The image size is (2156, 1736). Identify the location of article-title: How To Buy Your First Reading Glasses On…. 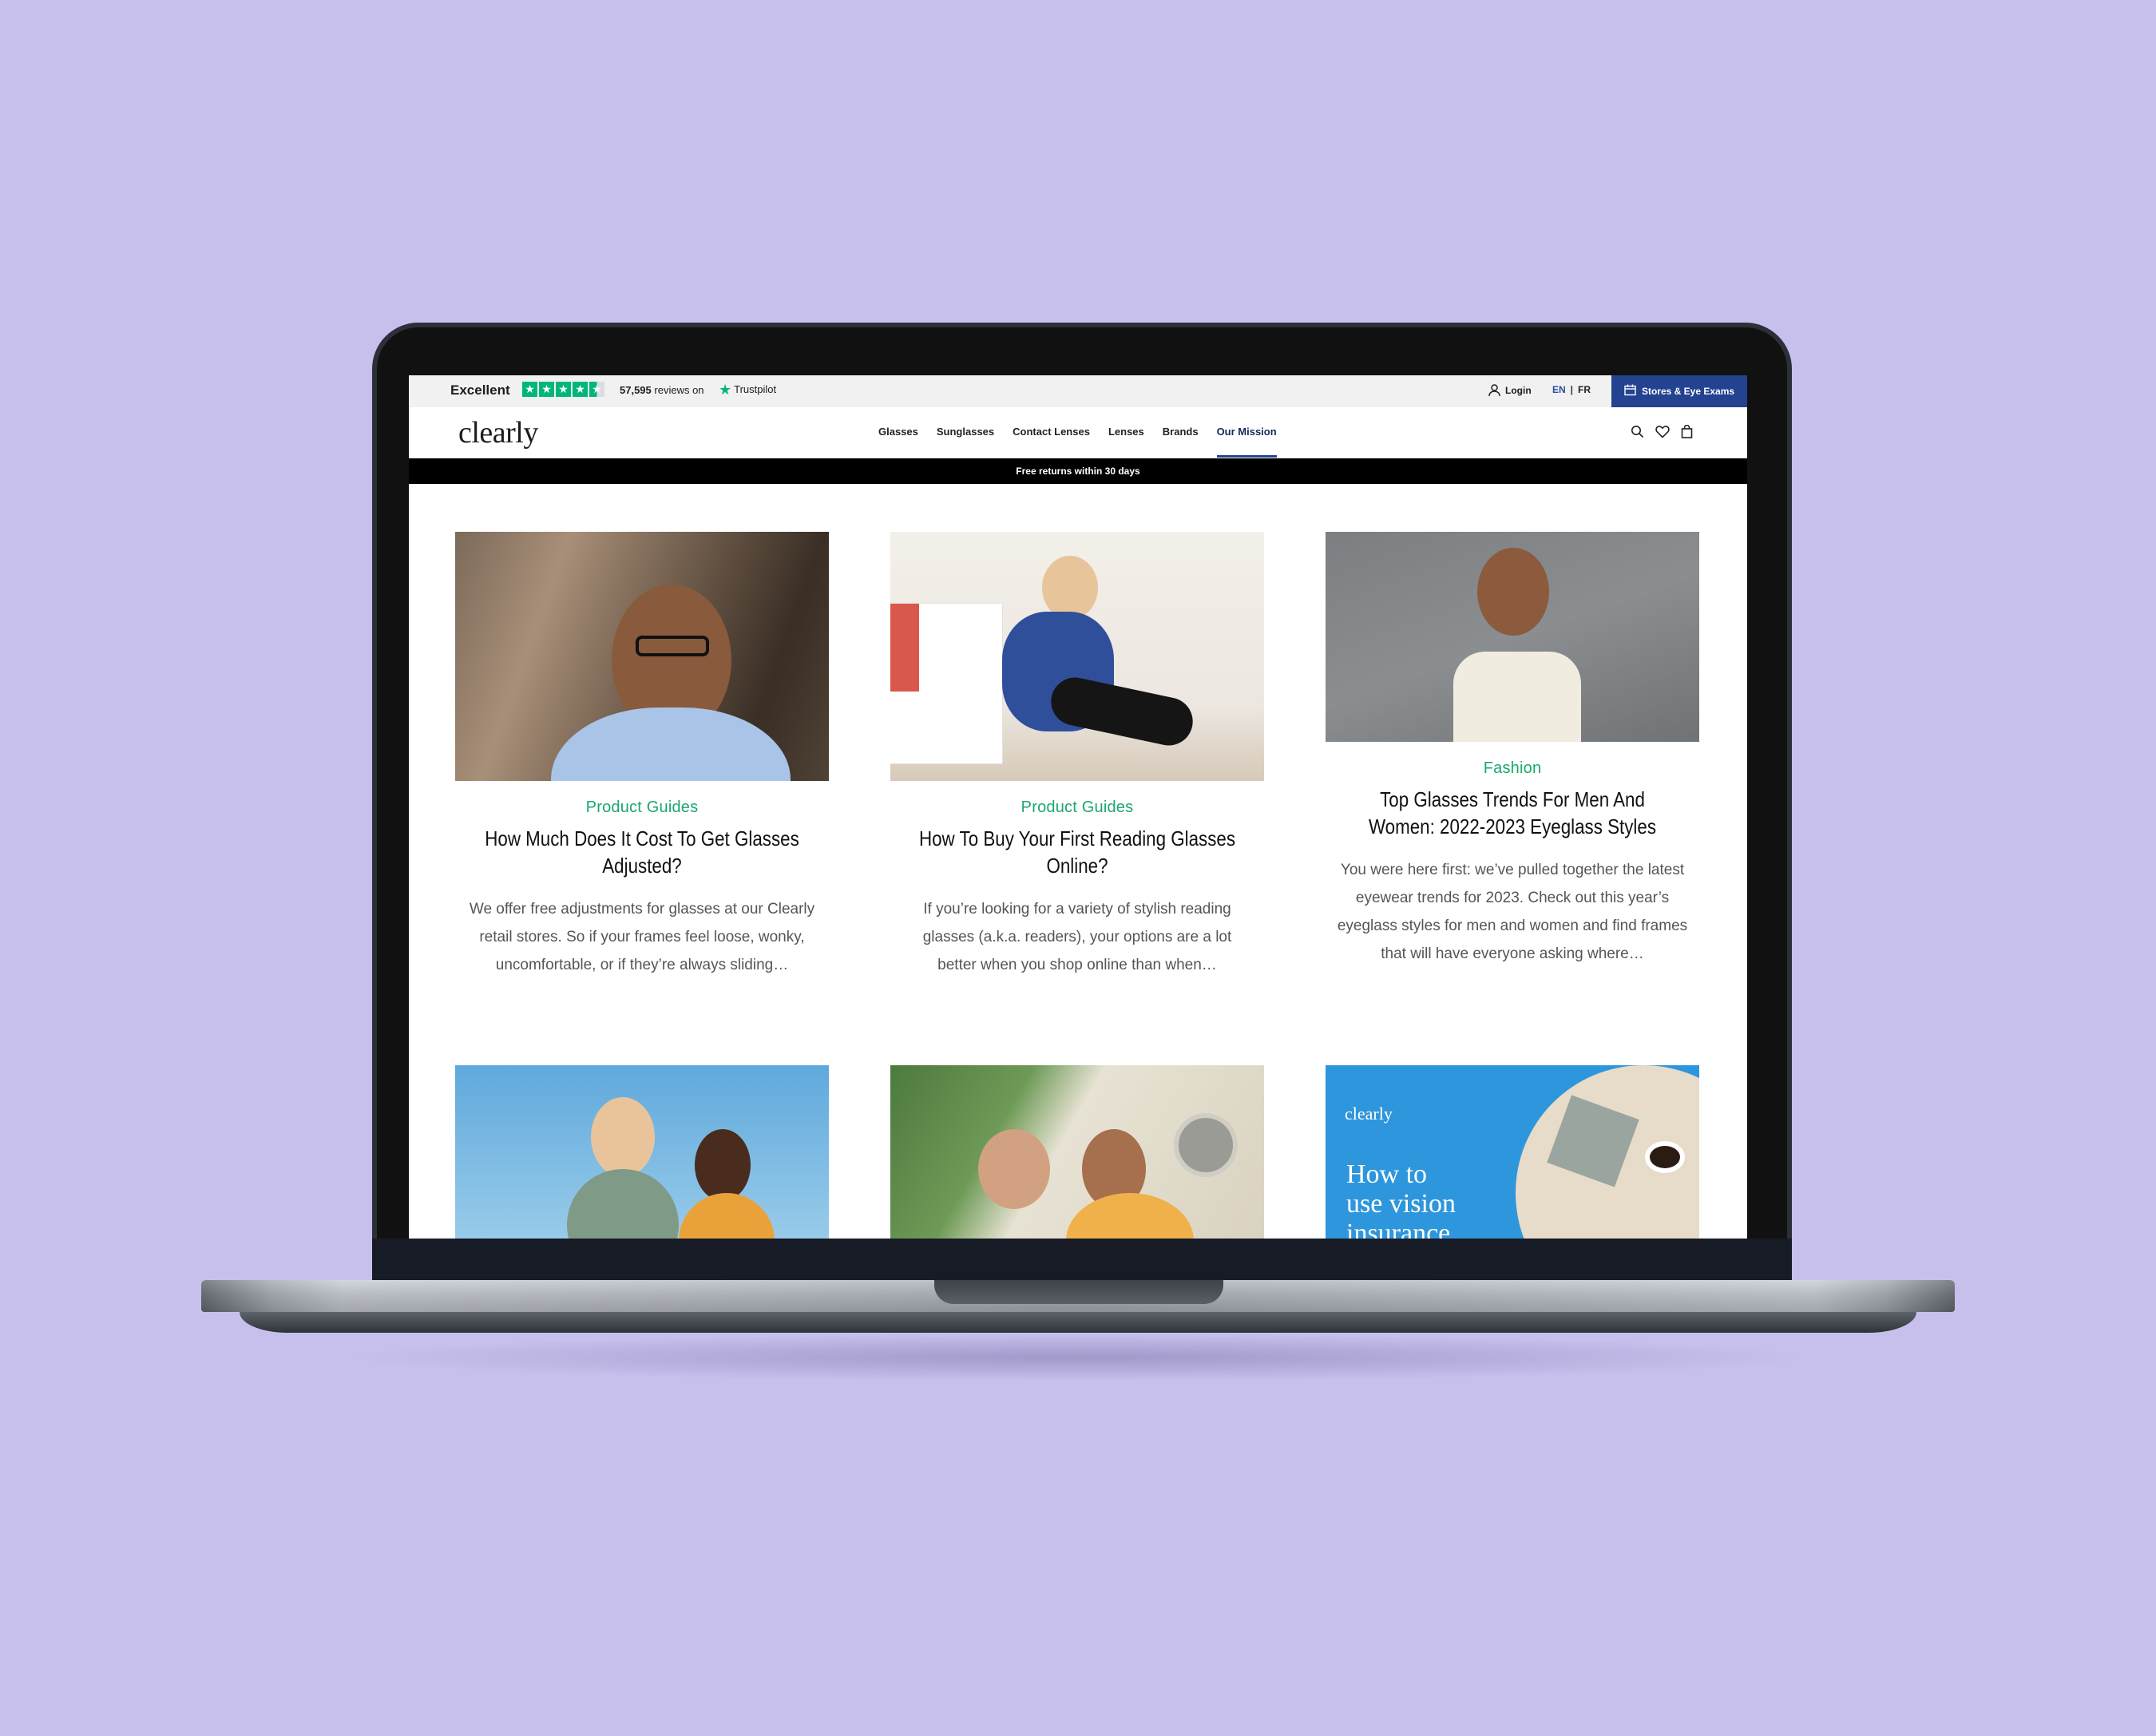
(1077, 852).